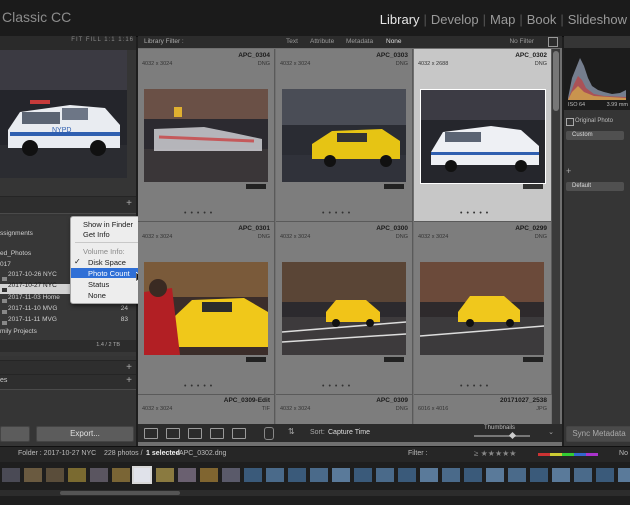 This screenshot has width=630, height=505. Describe the element at coordinates (32, 274) in the screenshot. I see `folder-row: 2017-10-26 NYC` at that location.